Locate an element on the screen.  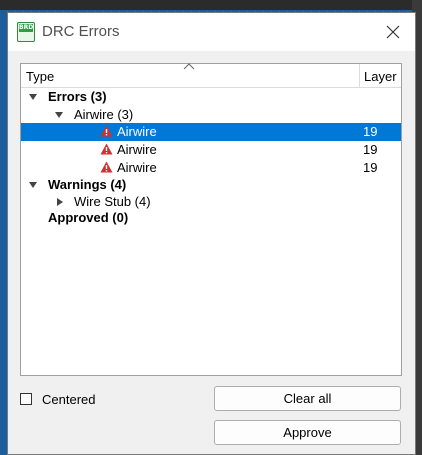
title-bar: BRD DRC Errors is located at coordinates (211, 32).